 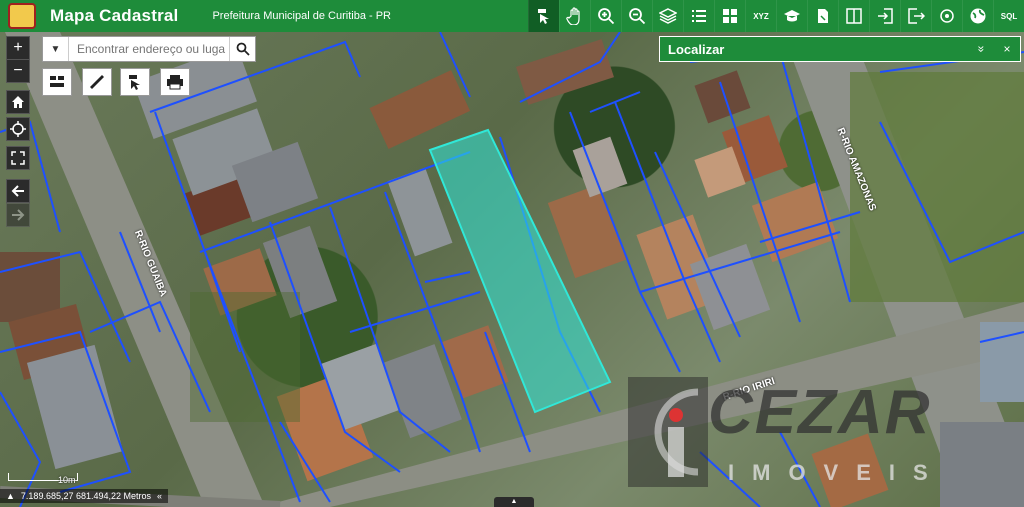 What do you see at coordinates (837, 472) in the screenshot?
I see `watermark-subtitle: IMOVEIS` at bounding box center [837, 472].